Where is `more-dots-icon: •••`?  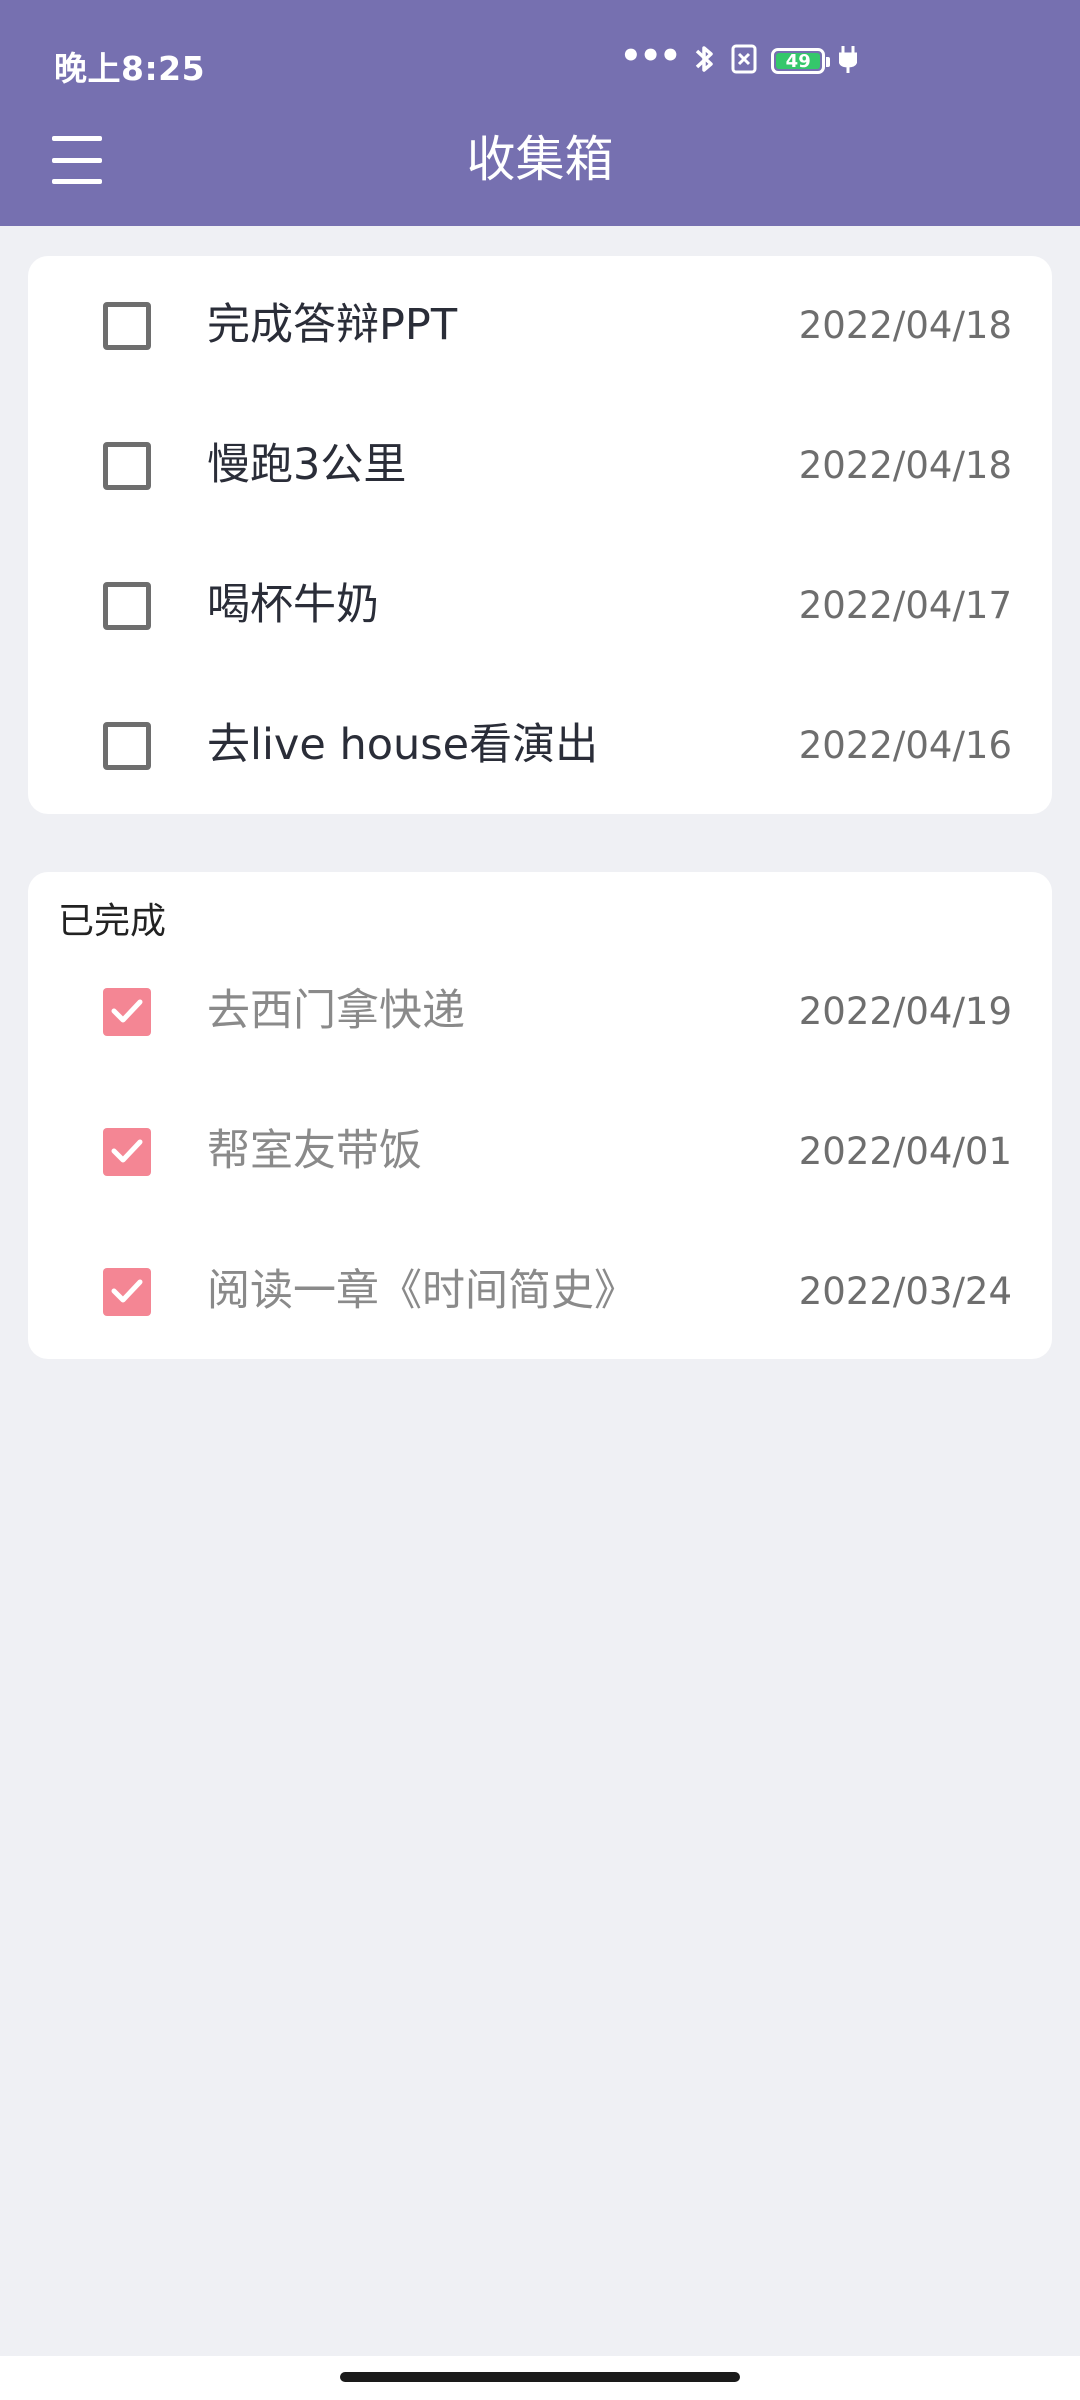 more-dots-icon: ••• is located at coordinates (650, 56).